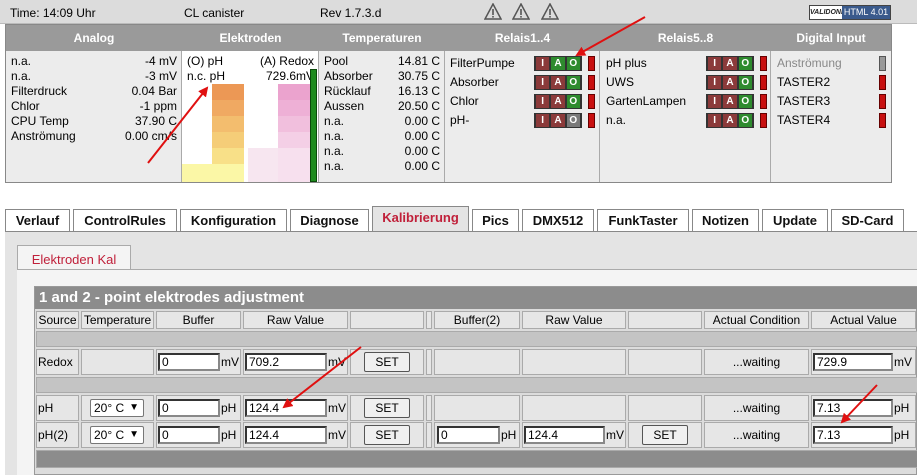 This screenshot has width=917, height=475. What do you see at coordinates (867, 220) in the screenshot?
I see `tab-sd-card: SD-Card` at bounding box center [867, 220].